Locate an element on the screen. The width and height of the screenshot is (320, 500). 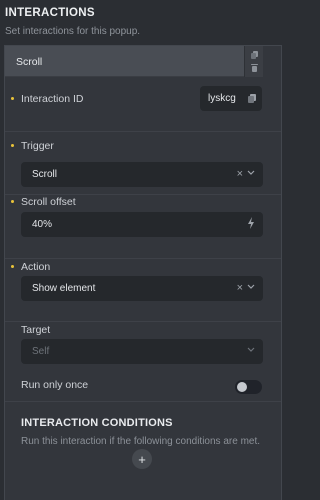
interaction-tab-actions is located at coordinates (253, 61).